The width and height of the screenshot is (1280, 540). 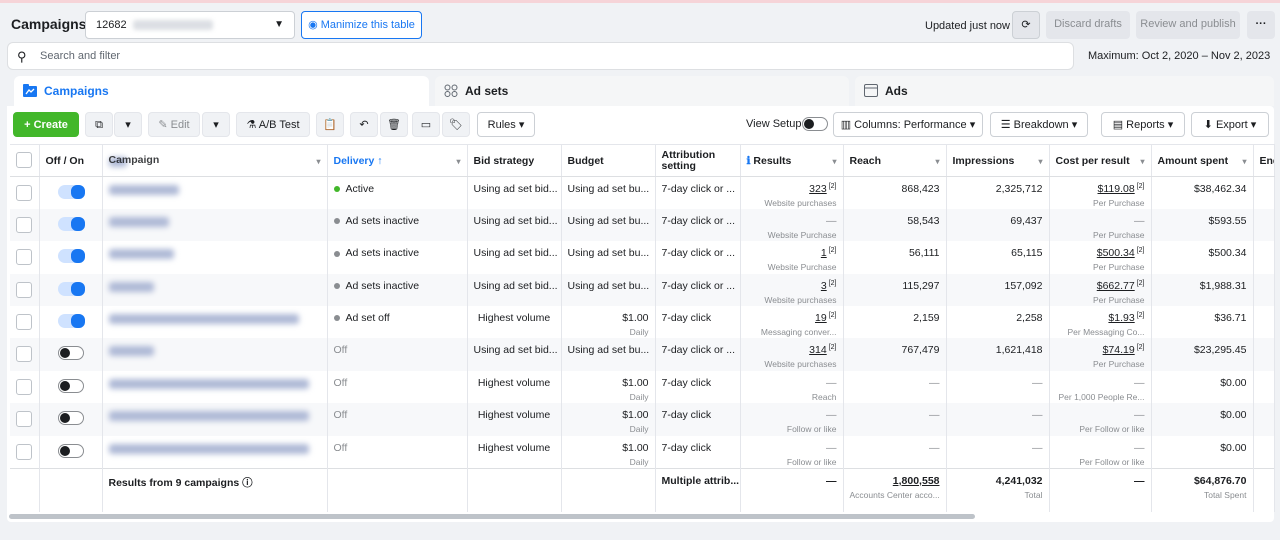 I want to click on select-all-cell, so click(x=25, y=160).